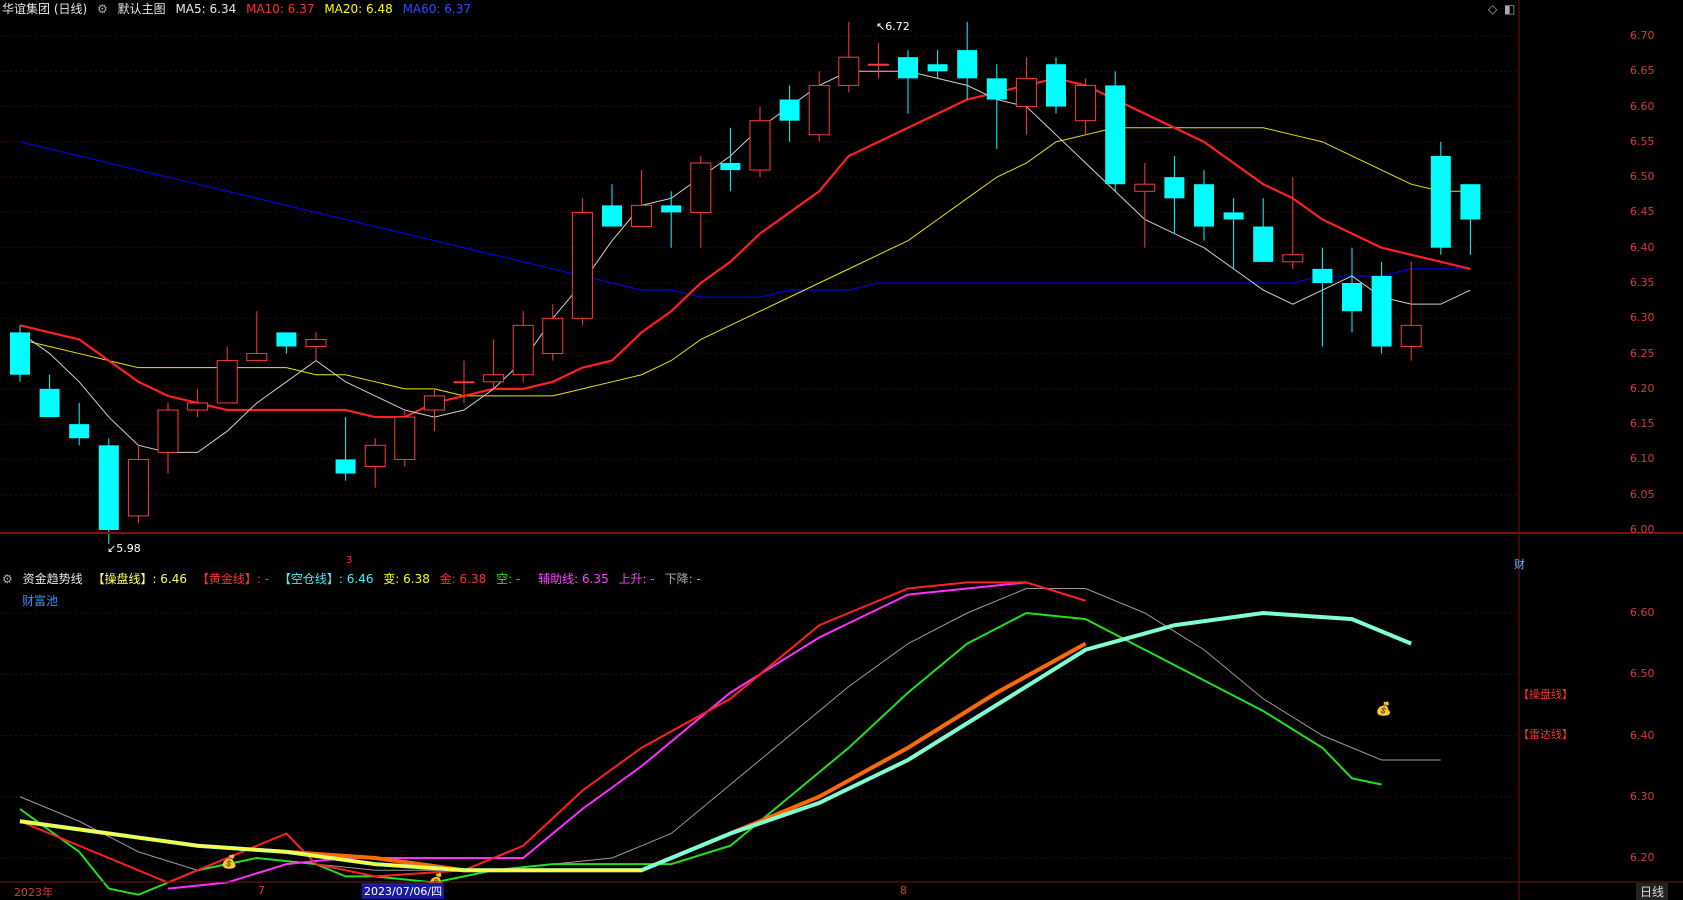 Image resolution: width=1683 pixels, height=900 pixels. What do you see at coordinates (40, 600) in the screenshot?
I see `caifuchi-label: 财富池` at bounding box center [40, 600].